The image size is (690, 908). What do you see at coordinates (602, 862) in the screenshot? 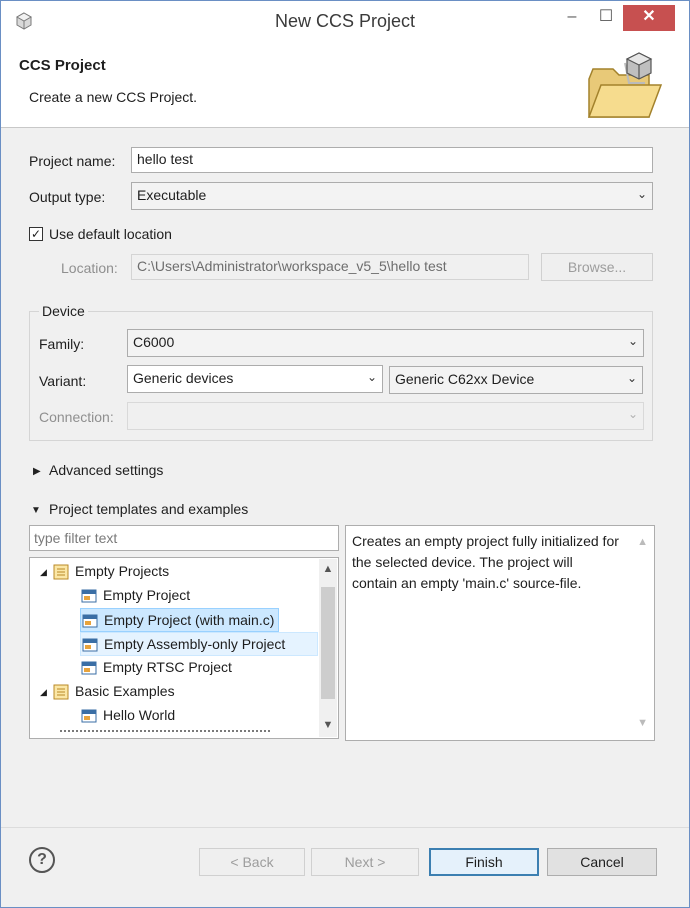
I see `cancel-button: Cancel` at bounding box center [602, 862].